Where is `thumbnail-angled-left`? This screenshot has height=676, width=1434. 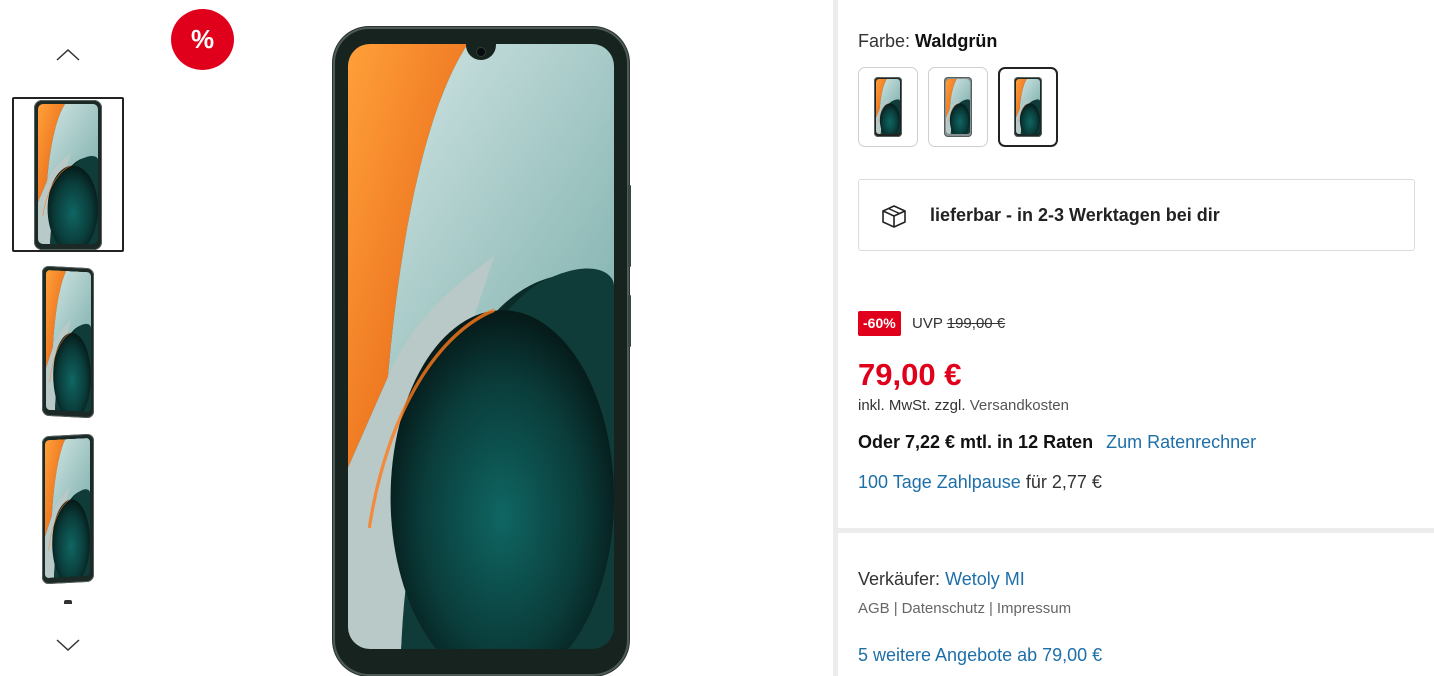
thumbnail-angled-left is located at coordinates (68, 341).